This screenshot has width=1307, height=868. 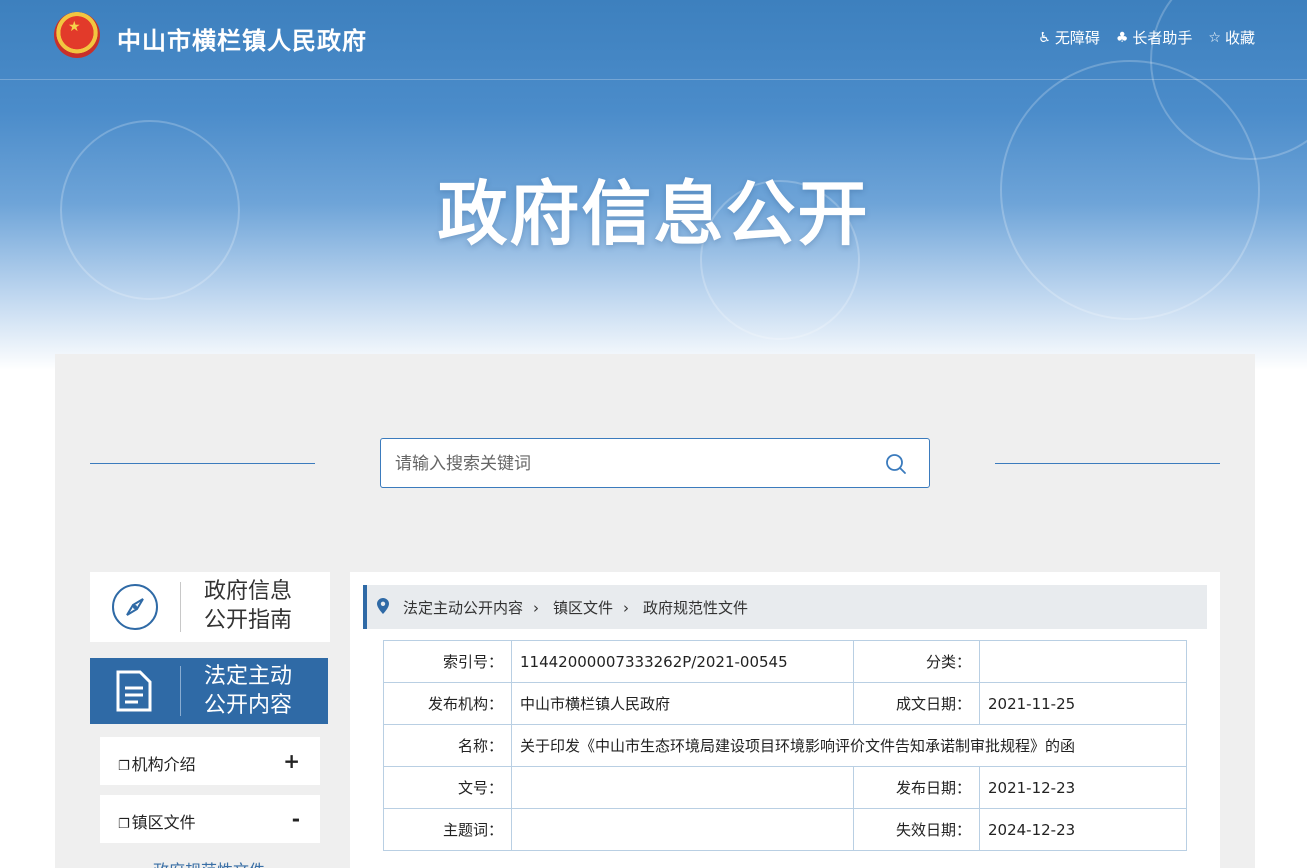 I want to click on legal-label-line1: 法定主动, so click(x=248, y=676).